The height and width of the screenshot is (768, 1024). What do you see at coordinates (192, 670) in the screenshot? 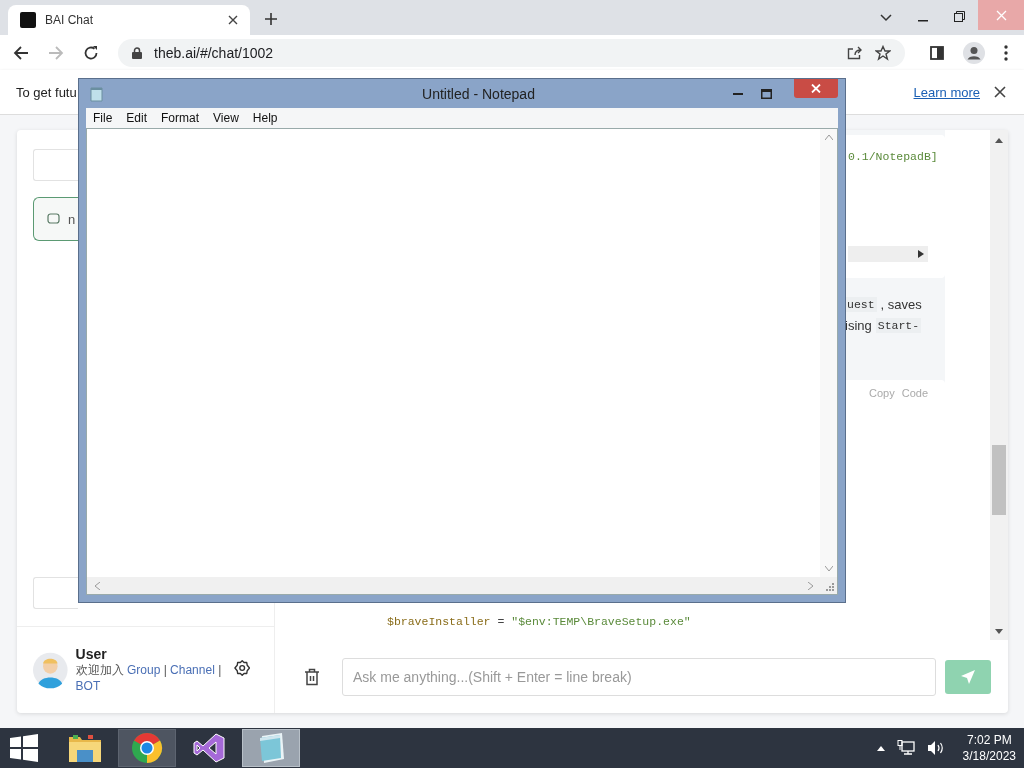
I see `community-link: Channel` at bounding box center [192, 670].